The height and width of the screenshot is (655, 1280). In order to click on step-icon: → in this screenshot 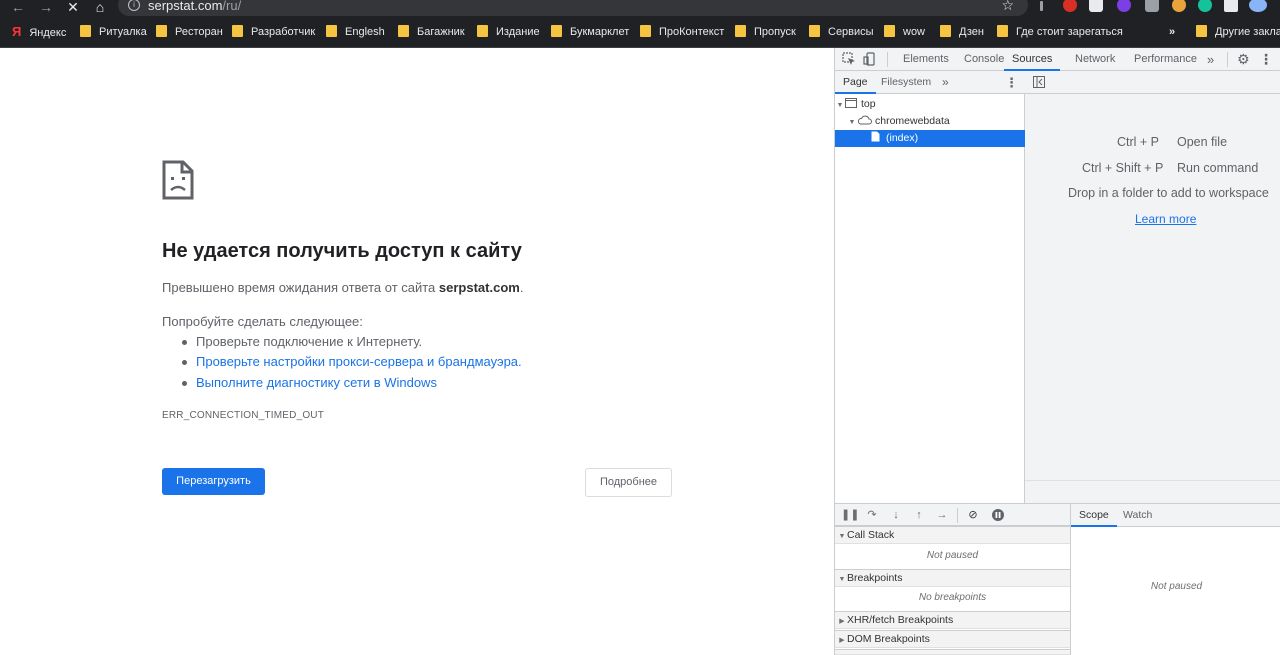, I will do `click(942, 515)`.